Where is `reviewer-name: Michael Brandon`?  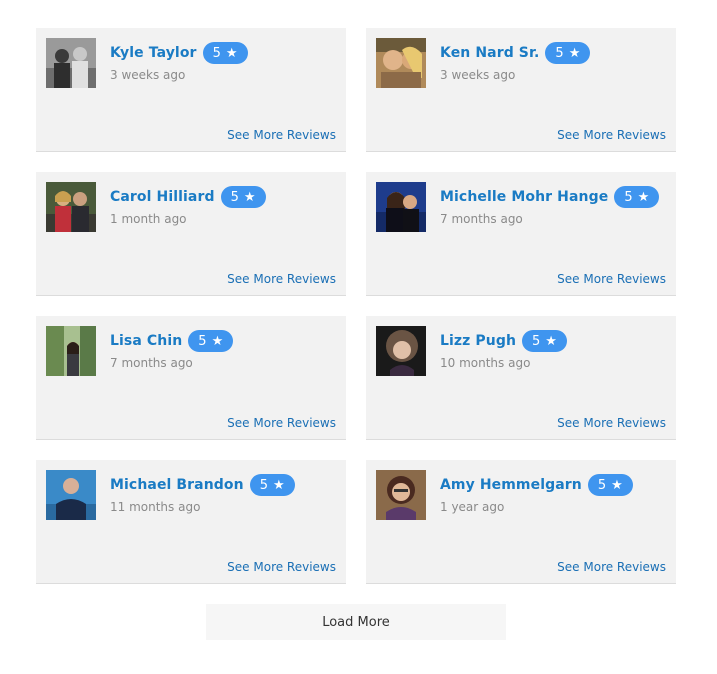 reviewer-name: Michael Brandon is located at coordinates (177, 485).